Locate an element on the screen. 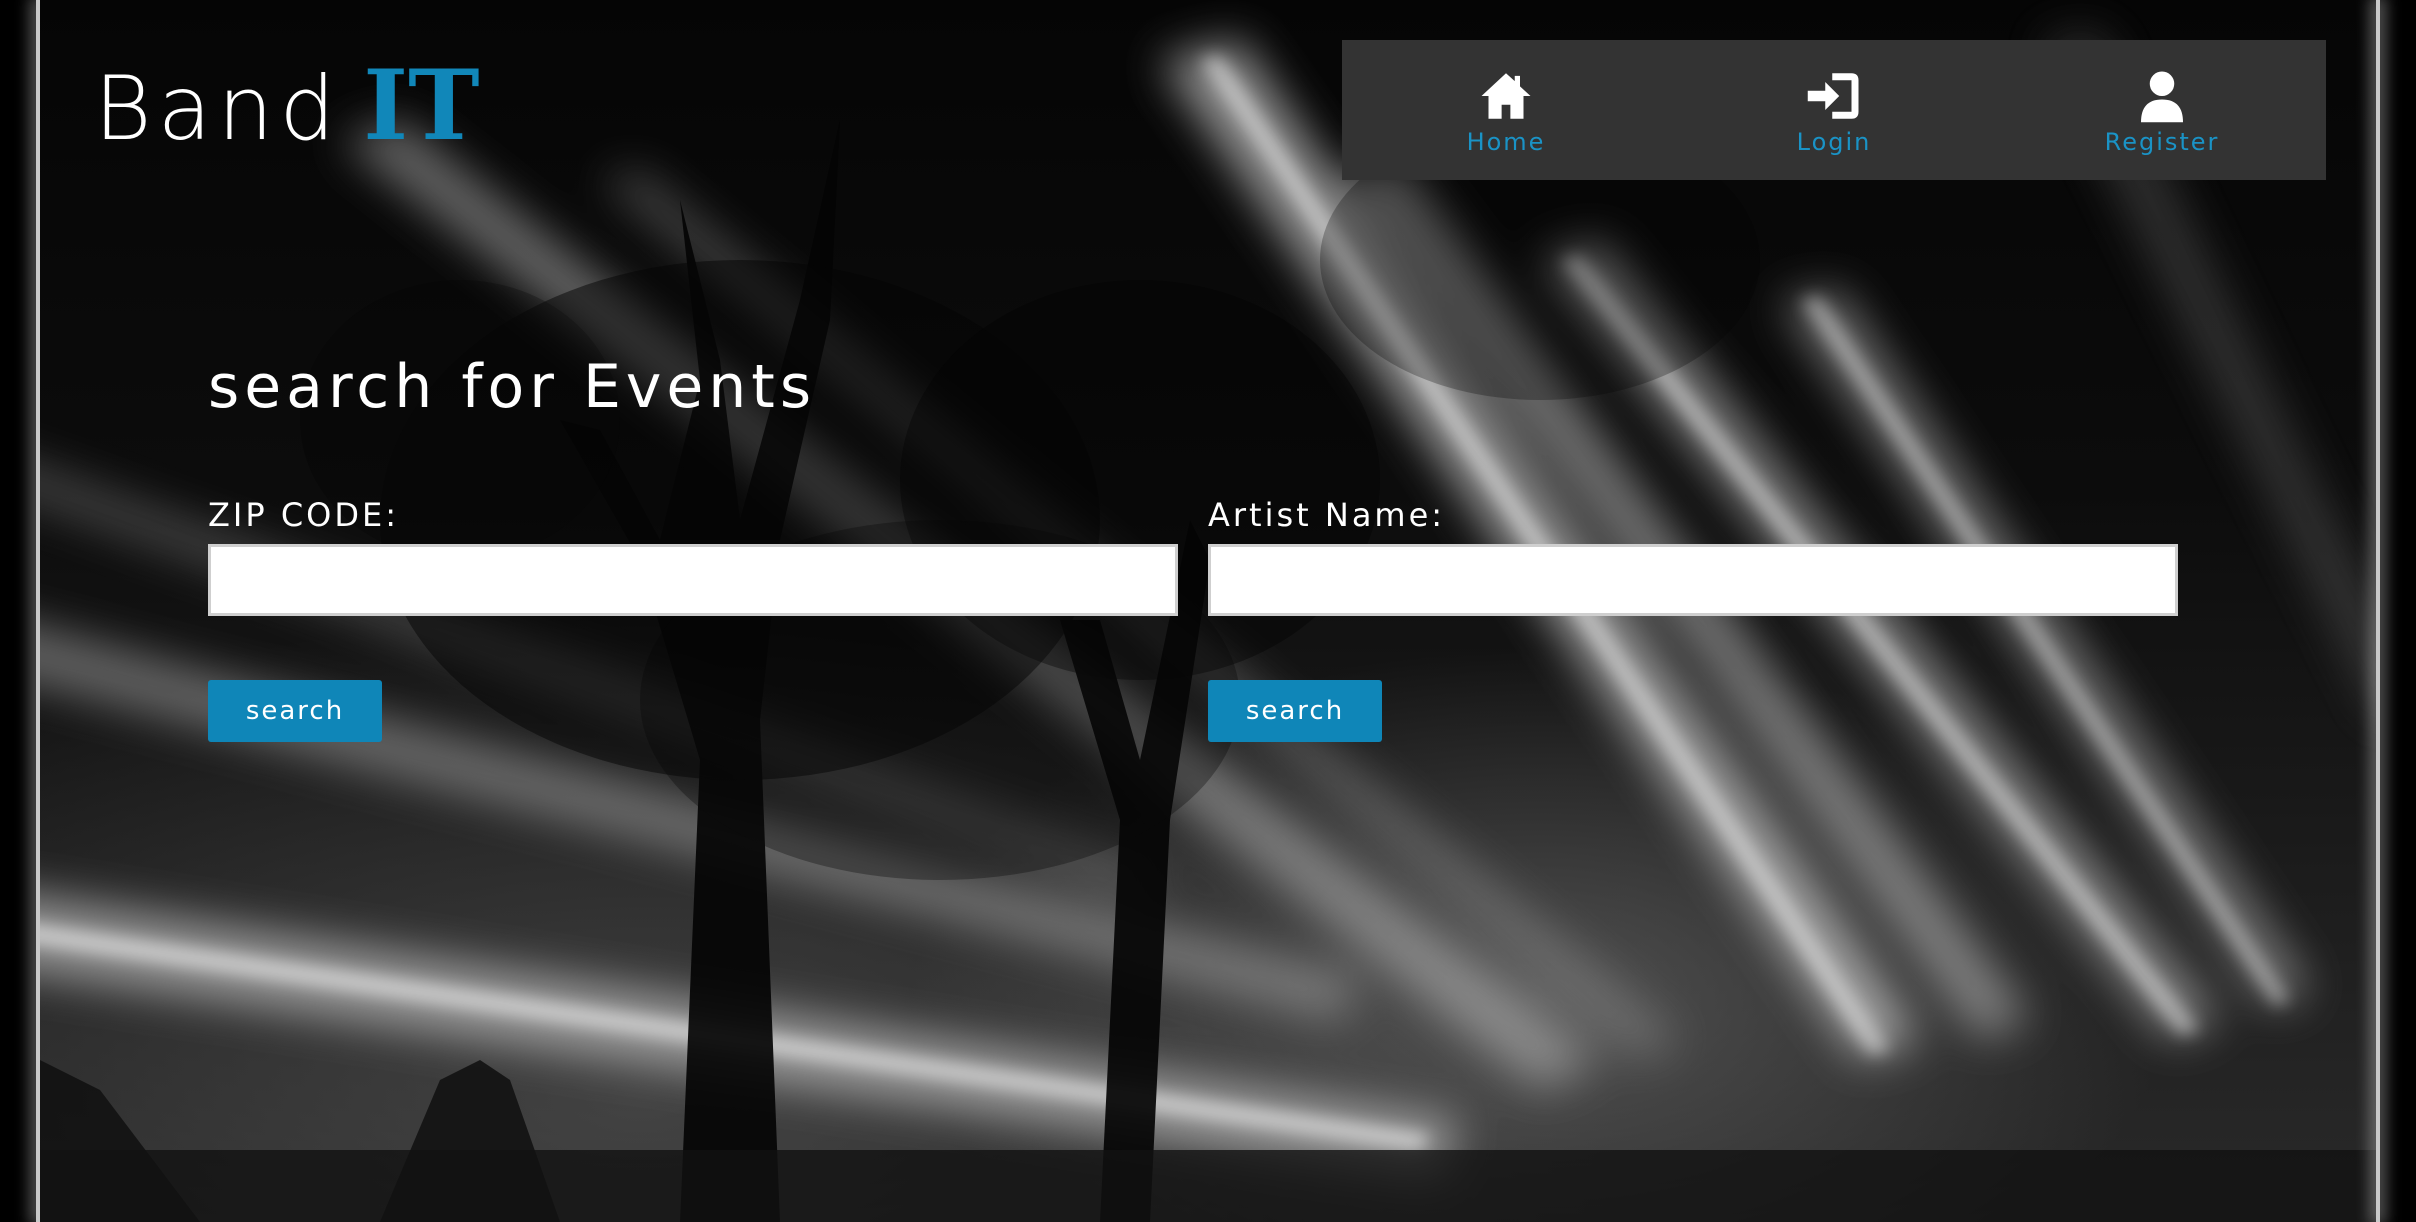 This screenshot has height=1222, width=2416. artist-search-button: search is located at coordinates (1295, 711).